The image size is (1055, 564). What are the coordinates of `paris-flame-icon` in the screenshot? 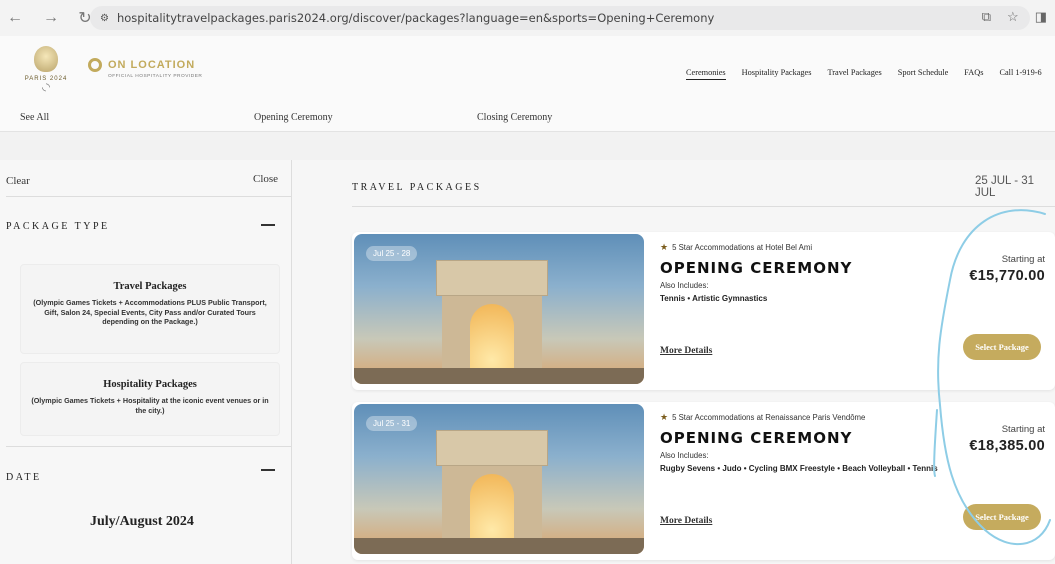 It's located at (46, 59).